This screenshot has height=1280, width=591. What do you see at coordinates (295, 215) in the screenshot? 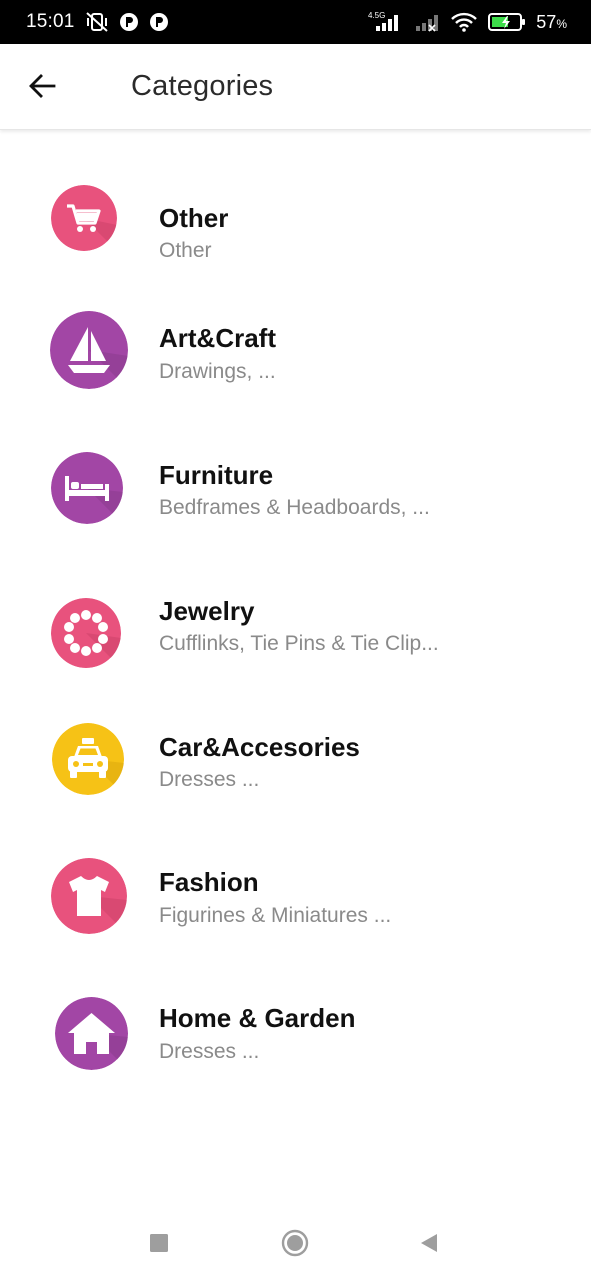
I see `category-item-other: Other Other` at bounding box center [295, 215].